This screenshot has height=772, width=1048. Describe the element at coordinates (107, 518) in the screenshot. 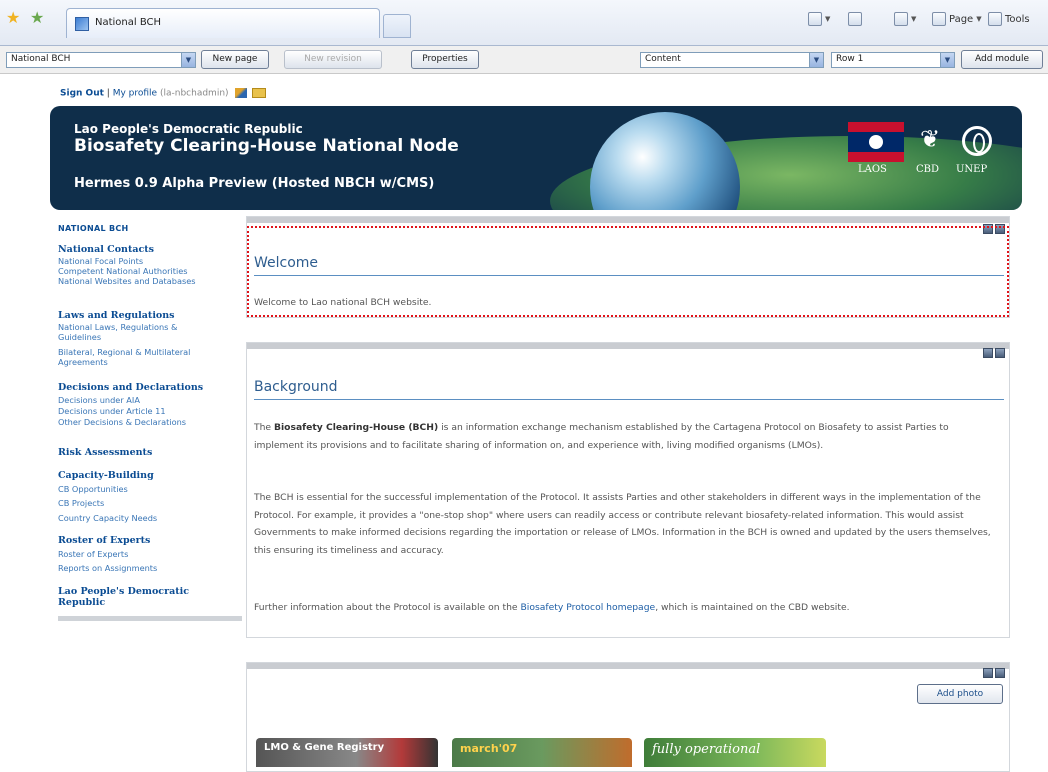

I see `sidebar-item-country-capacity-needs: Country Capacity Needs` at that location.